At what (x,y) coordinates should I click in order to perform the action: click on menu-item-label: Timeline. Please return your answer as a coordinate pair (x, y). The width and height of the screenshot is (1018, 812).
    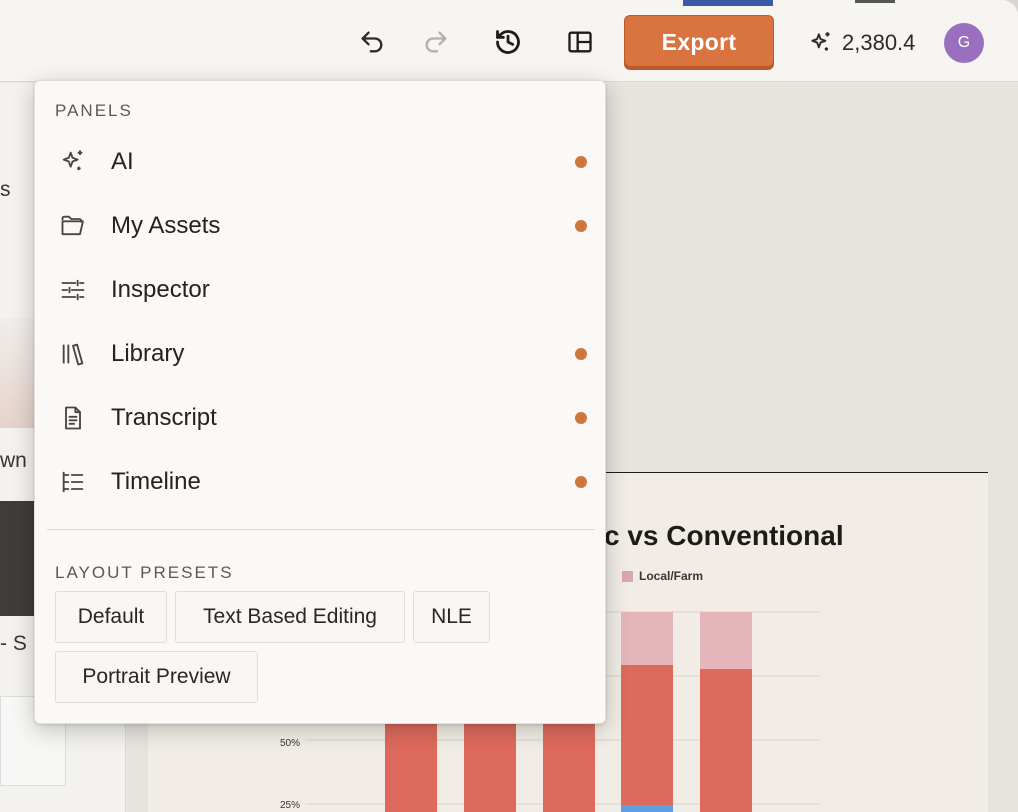
    Looking at the image, I should click on (156, 481).